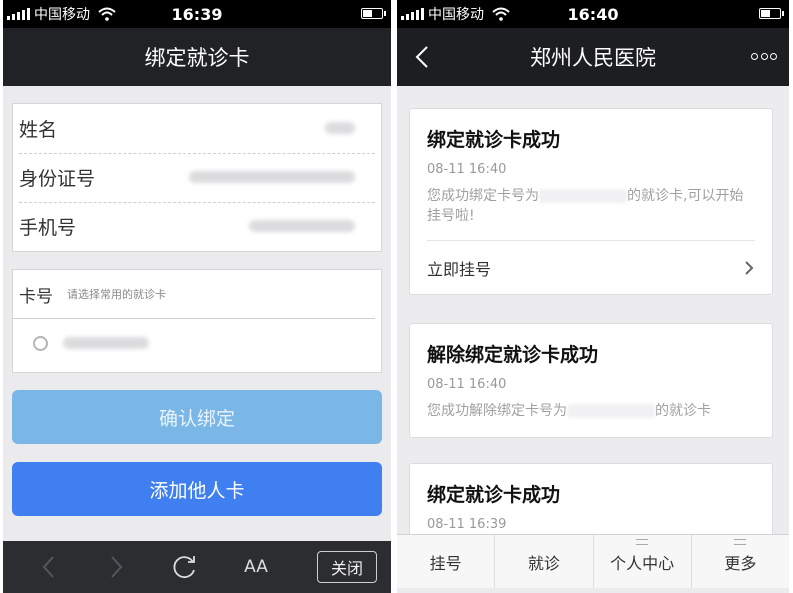  I want to click on tab-label: 更多, so click(740, 563).